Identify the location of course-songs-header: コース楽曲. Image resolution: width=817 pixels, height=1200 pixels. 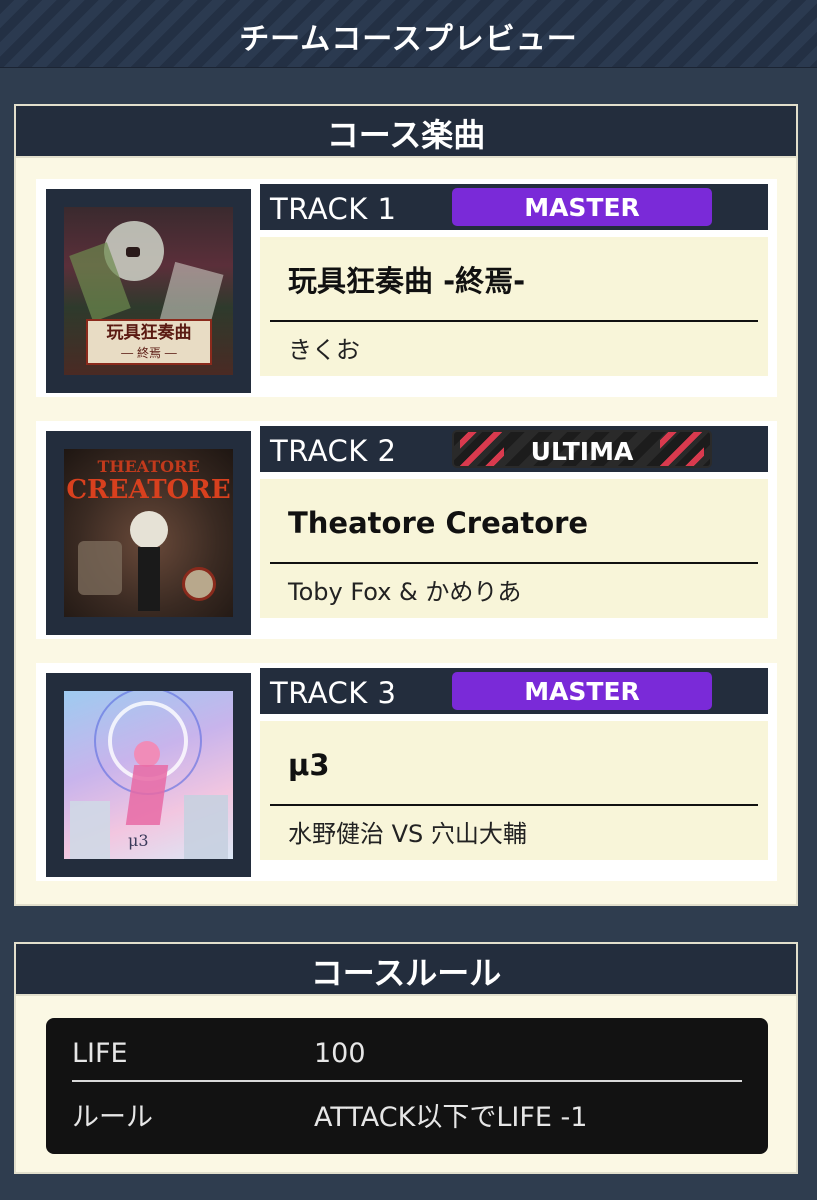
(406, 132).